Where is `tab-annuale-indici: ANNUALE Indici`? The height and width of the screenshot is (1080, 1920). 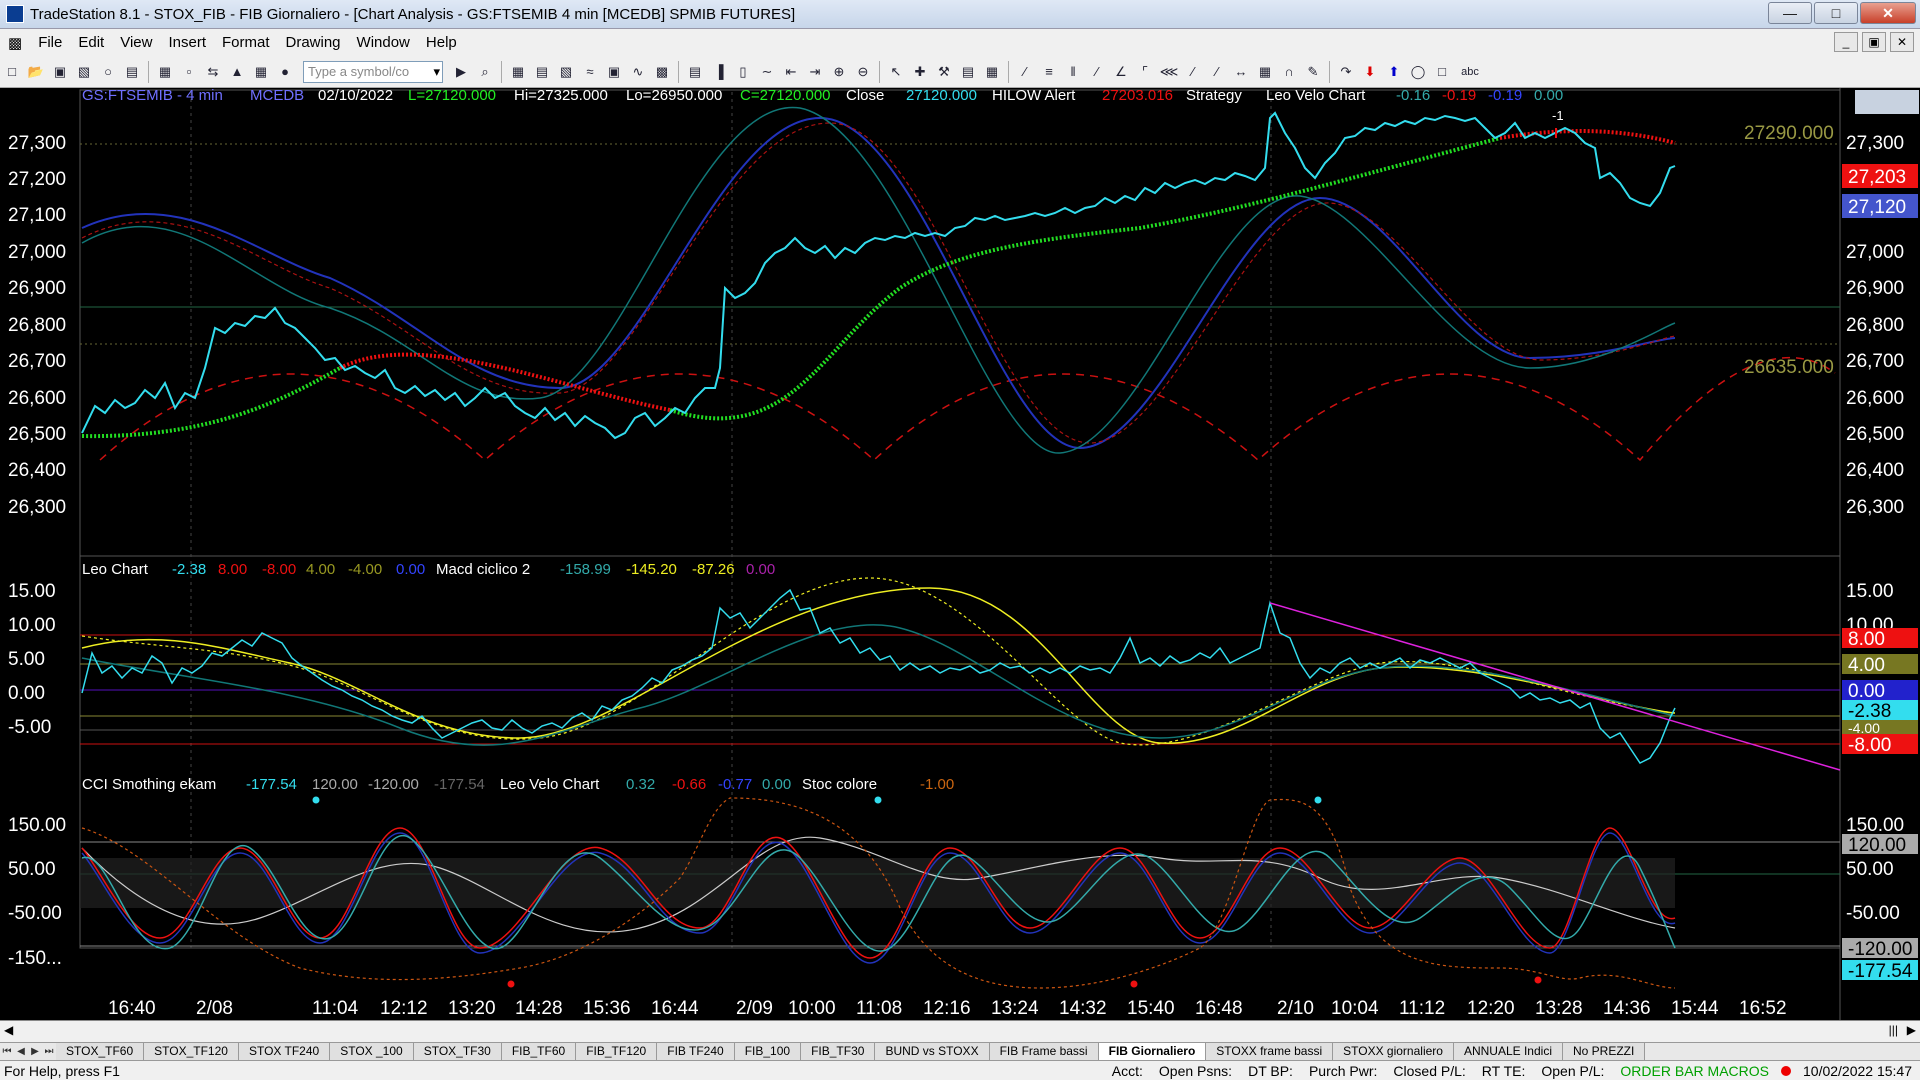 tab-annuale-indici: ANNUALE Indici is located at coordinates (1508, 1051).